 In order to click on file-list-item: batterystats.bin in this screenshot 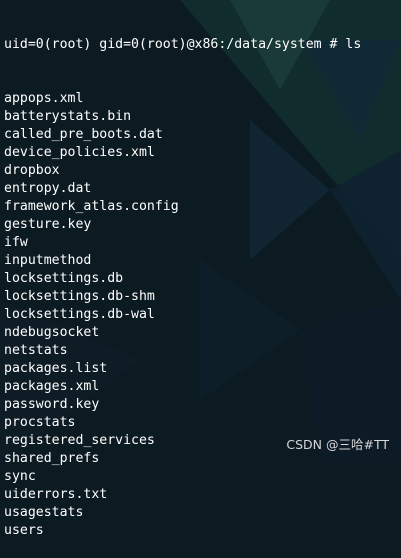, I will do `click(68, 116)`.